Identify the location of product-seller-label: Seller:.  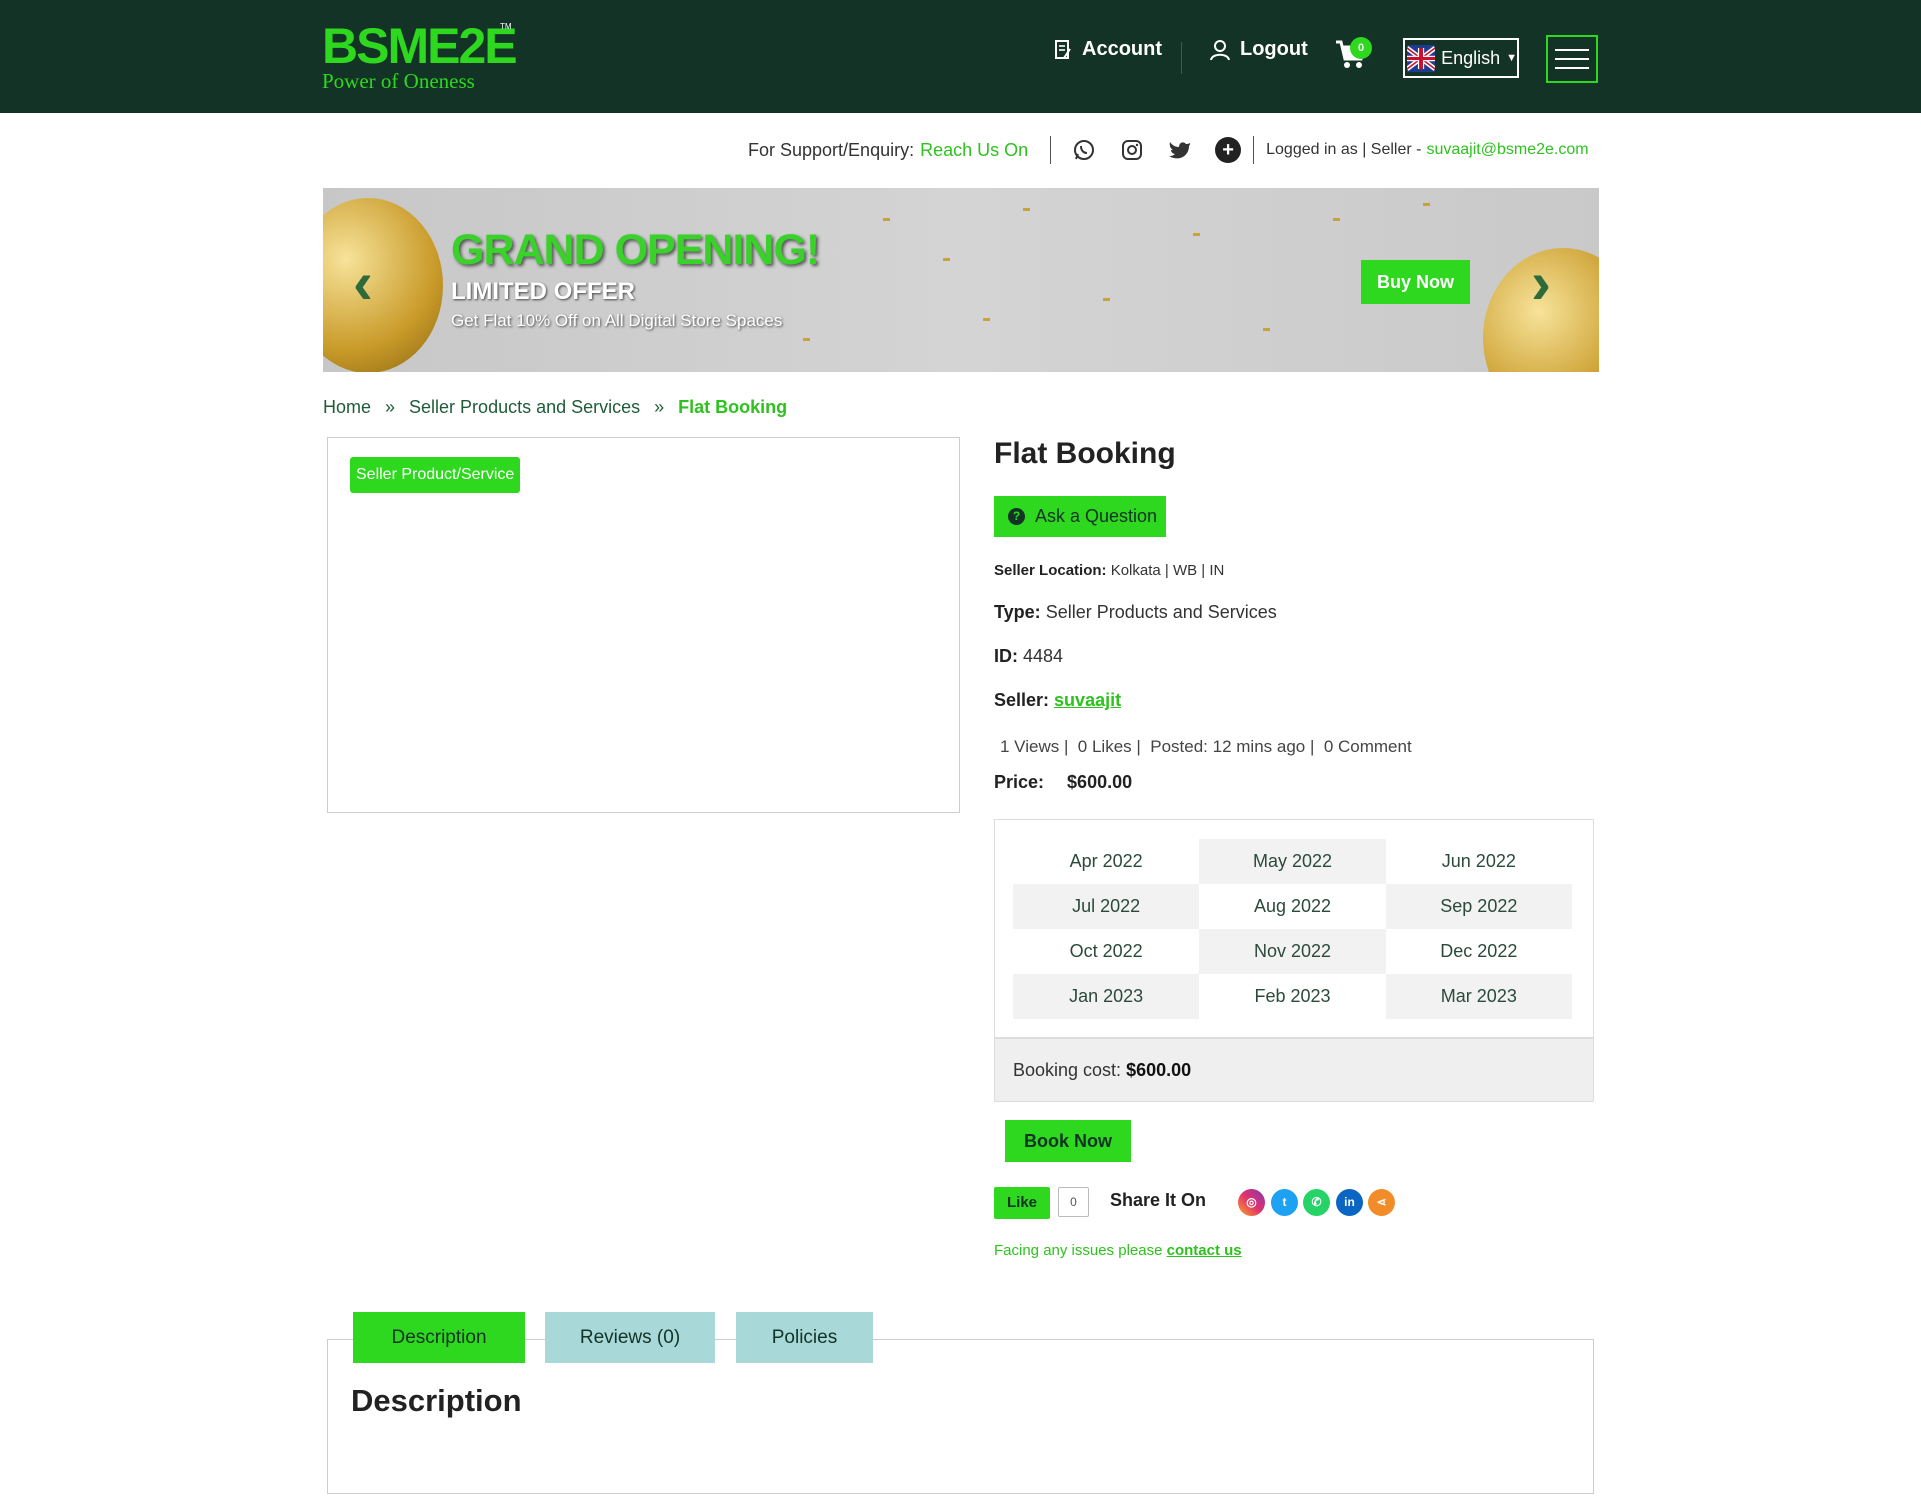
(1022, 700).